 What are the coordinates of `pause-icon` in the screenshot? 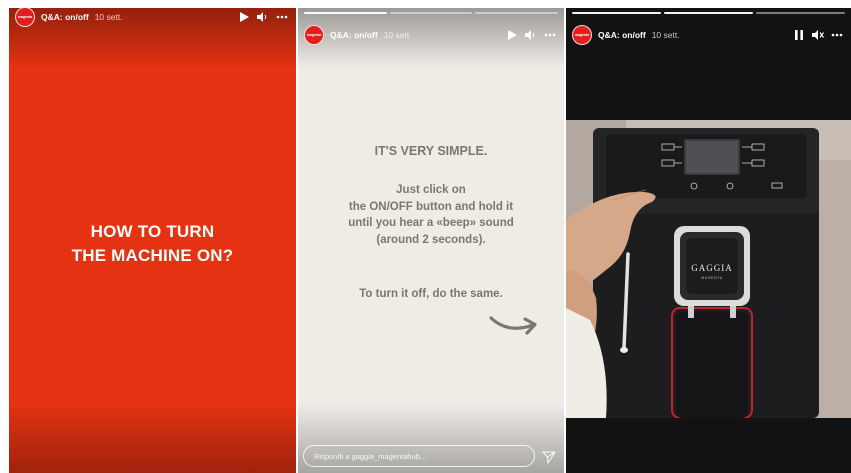 It's located at (799, 35).